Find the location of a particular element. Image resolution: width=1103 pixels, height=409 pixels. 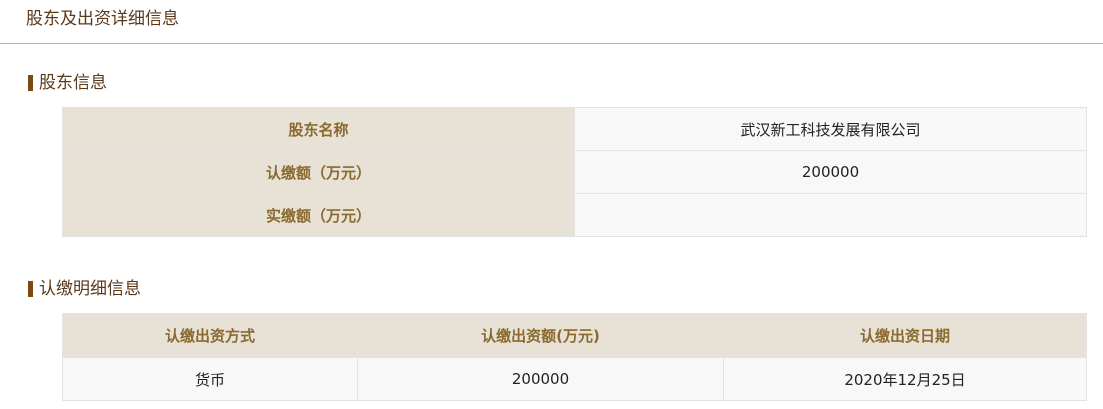

page-header: 股东及出资详细信息 is located at coordinates (551, 22).